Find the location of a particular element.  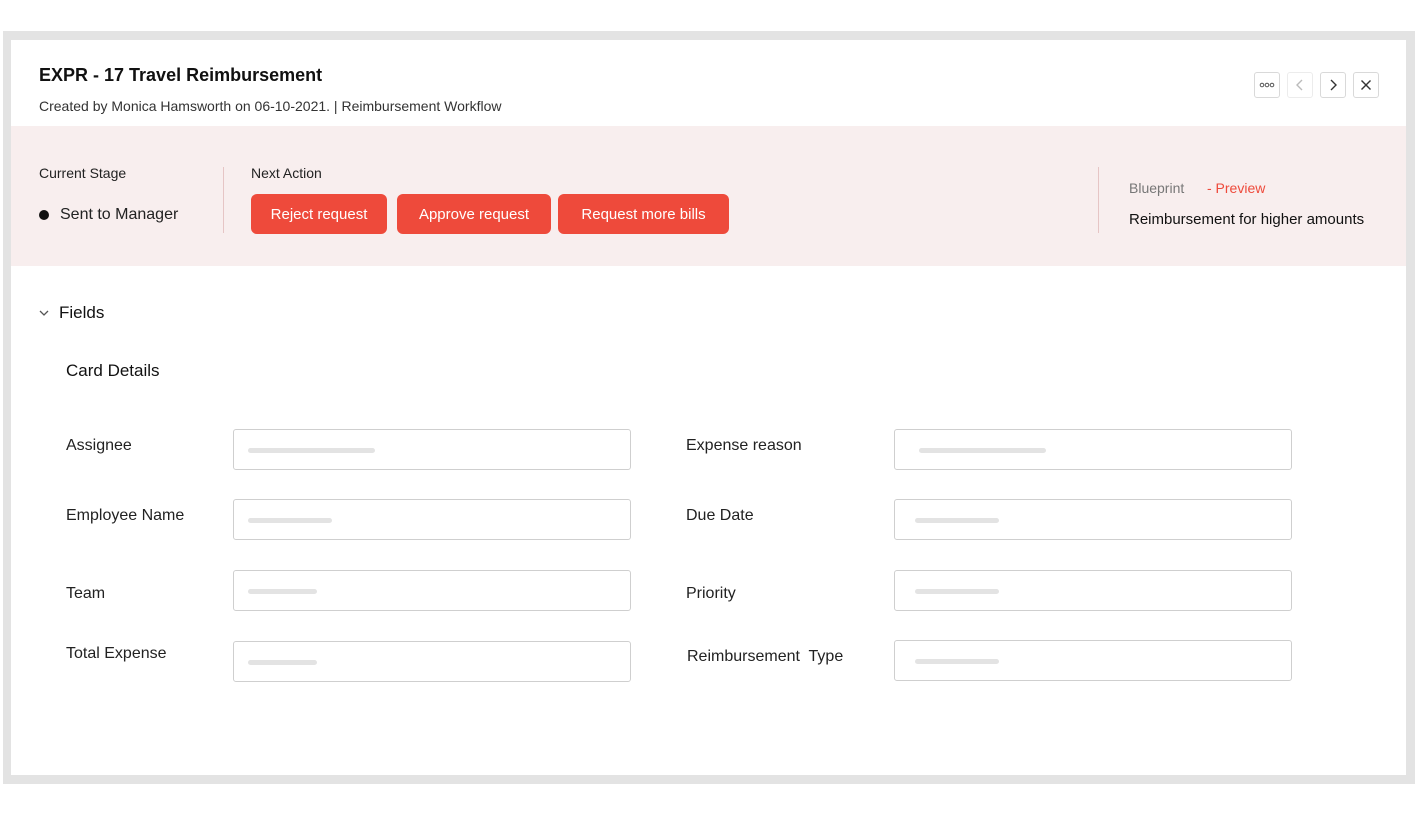

next-record-button is located at coordinates (1333, 85).